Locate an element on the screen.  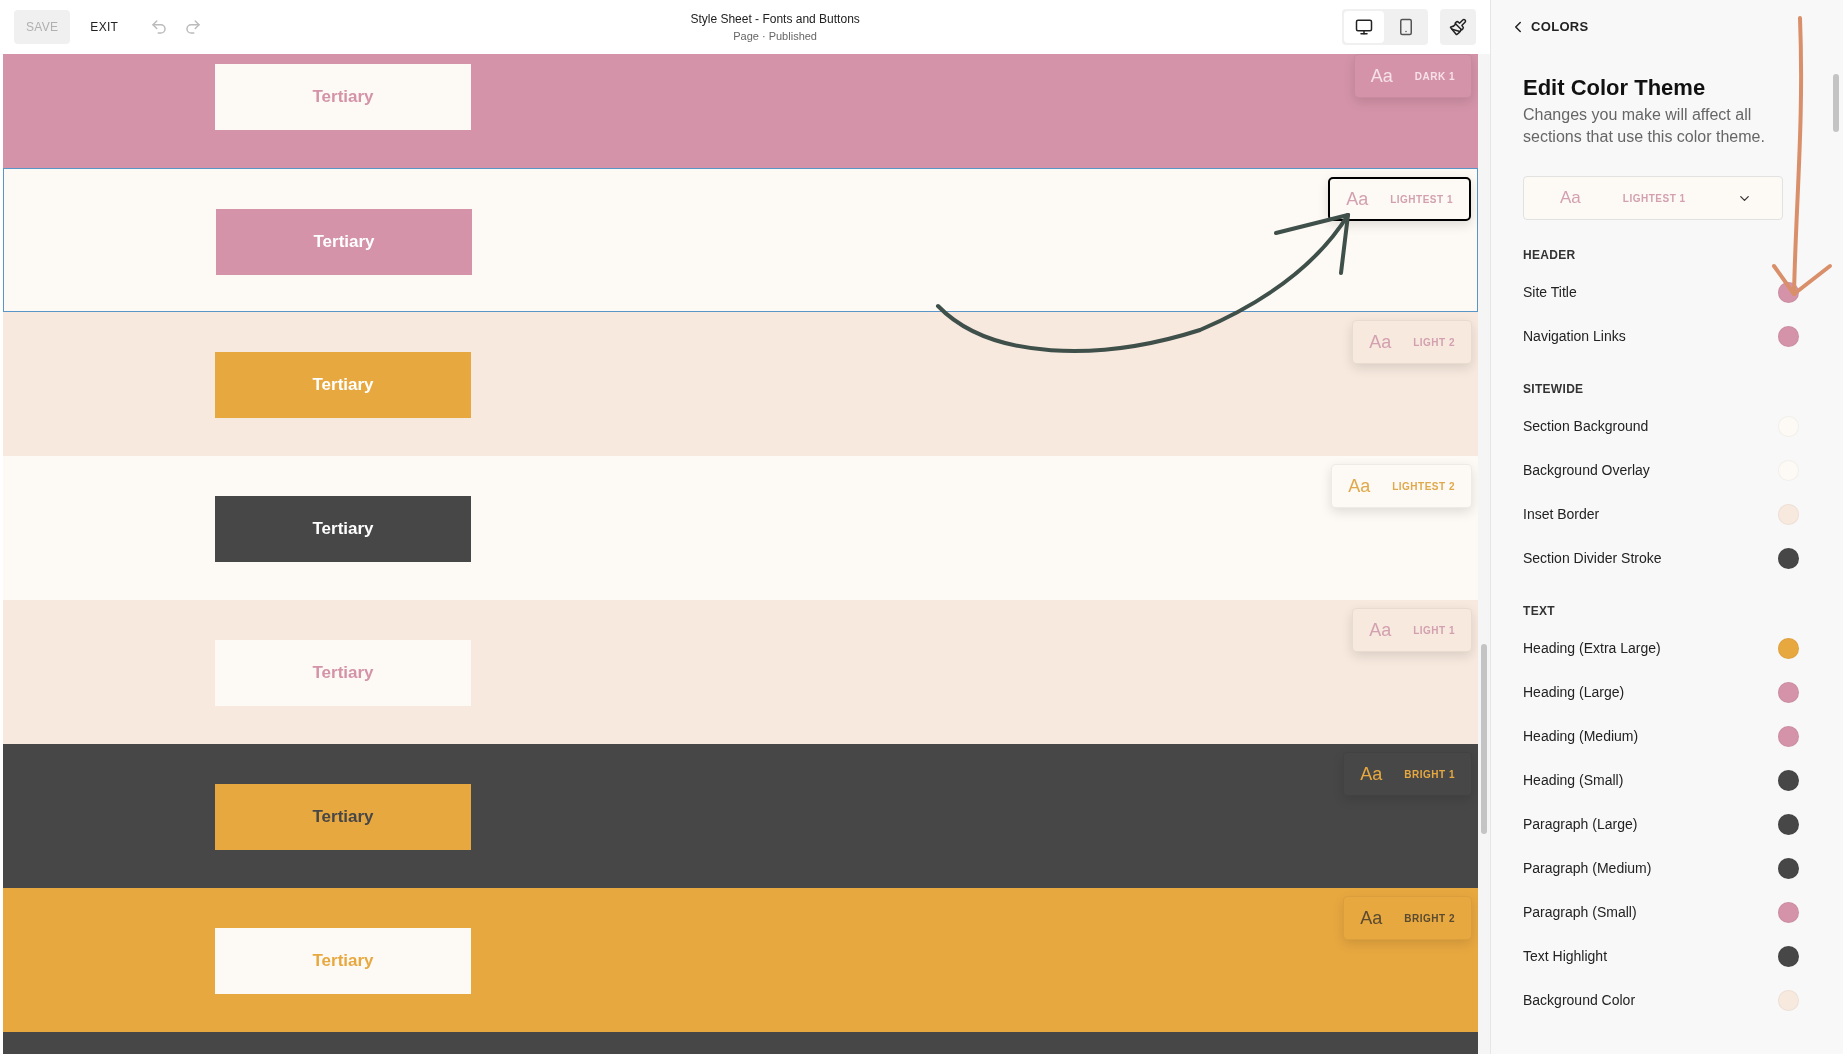
page-section: Tertiary Aa LIGHTEST 2 is located at coordinates (740, 528).